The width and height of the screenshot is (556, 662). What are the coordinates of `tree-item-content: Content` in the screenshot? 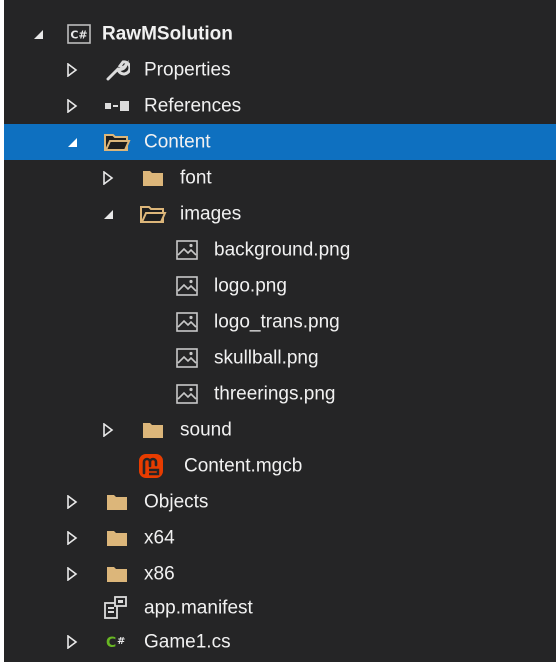 It's located at (280, 142).